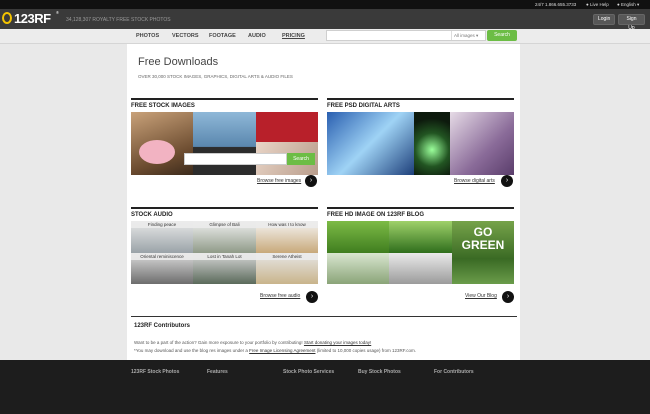 This screenshot has width=650, height=414. I want to click on logo: 123RF, so click(32, 18).